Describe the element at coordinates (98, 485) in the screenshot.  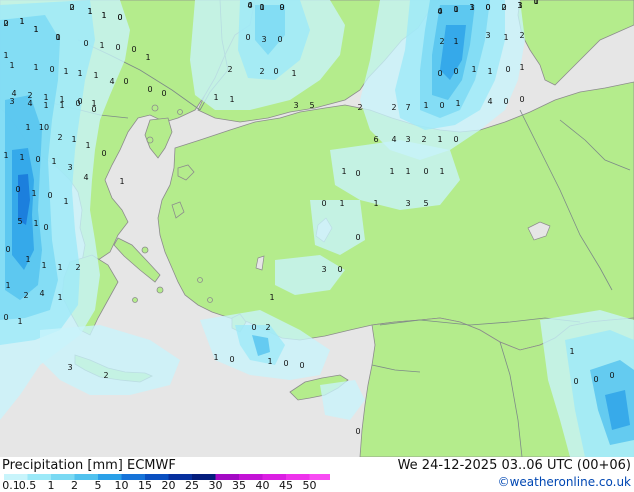
I see `legend-tick-label: 5` at that location.